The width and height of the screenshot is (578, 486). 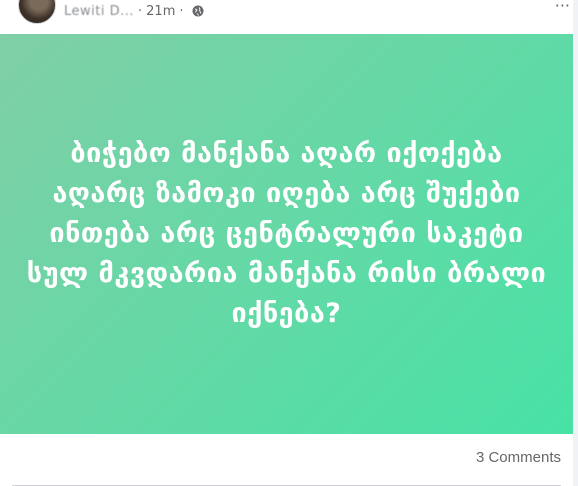 I want to click on post-footer: 3 Comments, so click(x=286, y=460).